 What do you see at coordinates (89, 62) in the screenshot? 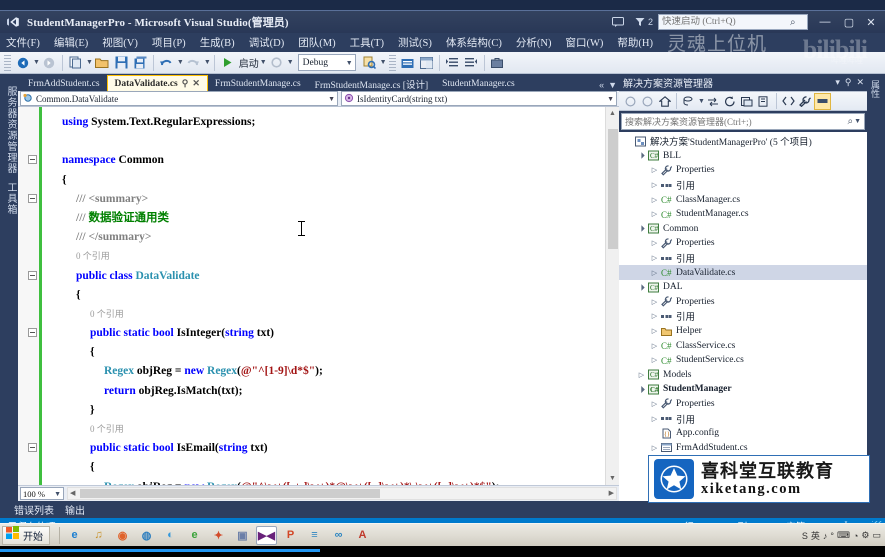
I see `new-project-dropdown-icon: ▼` at bounding box center [89, 62].